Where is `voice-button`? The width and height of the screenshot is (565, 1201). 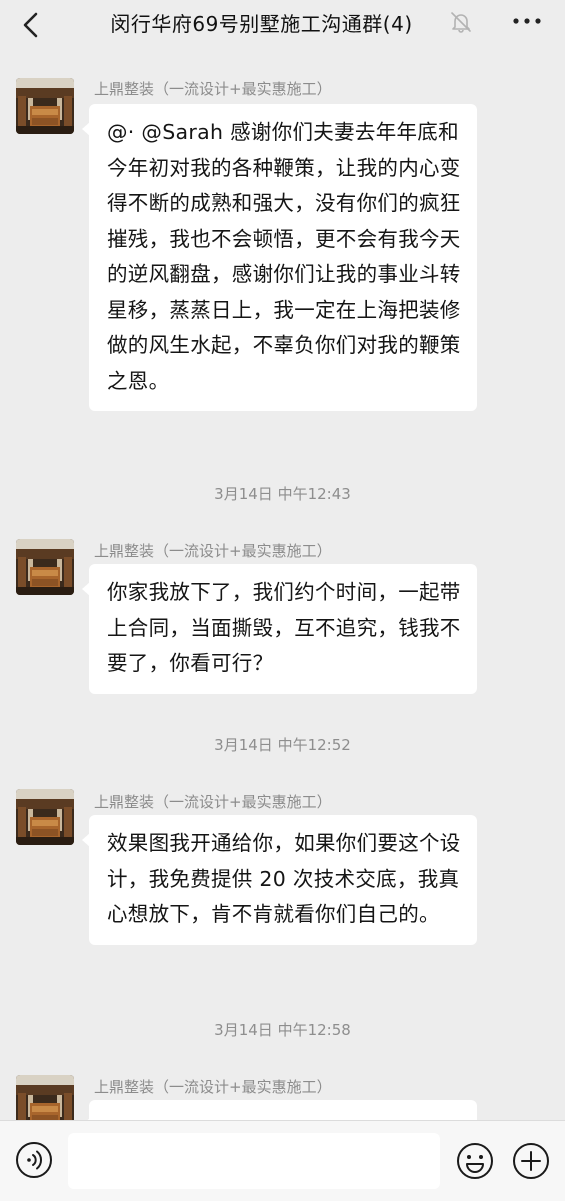 voice-button is located at coordinates (34, 1160).